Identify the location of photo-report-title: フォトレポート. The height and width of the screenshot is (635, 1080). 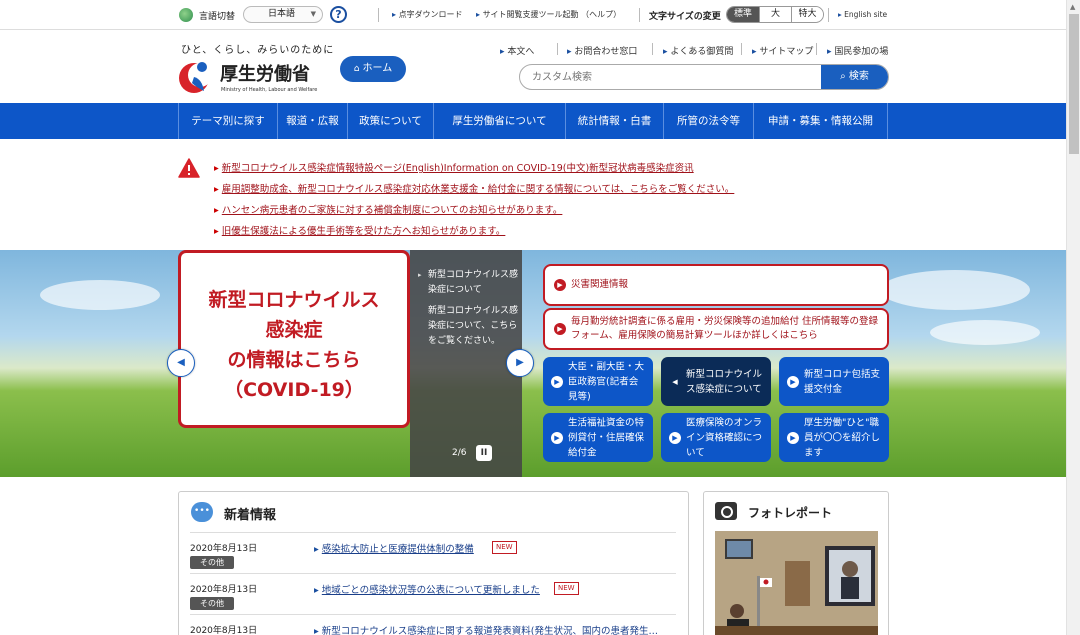
(790, 513).